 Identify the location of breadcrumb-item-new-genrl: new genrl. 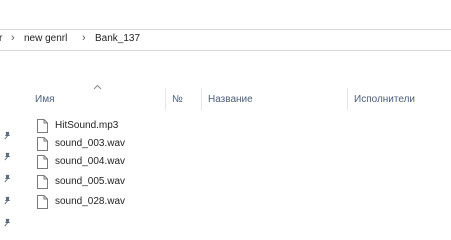
(45, 38).